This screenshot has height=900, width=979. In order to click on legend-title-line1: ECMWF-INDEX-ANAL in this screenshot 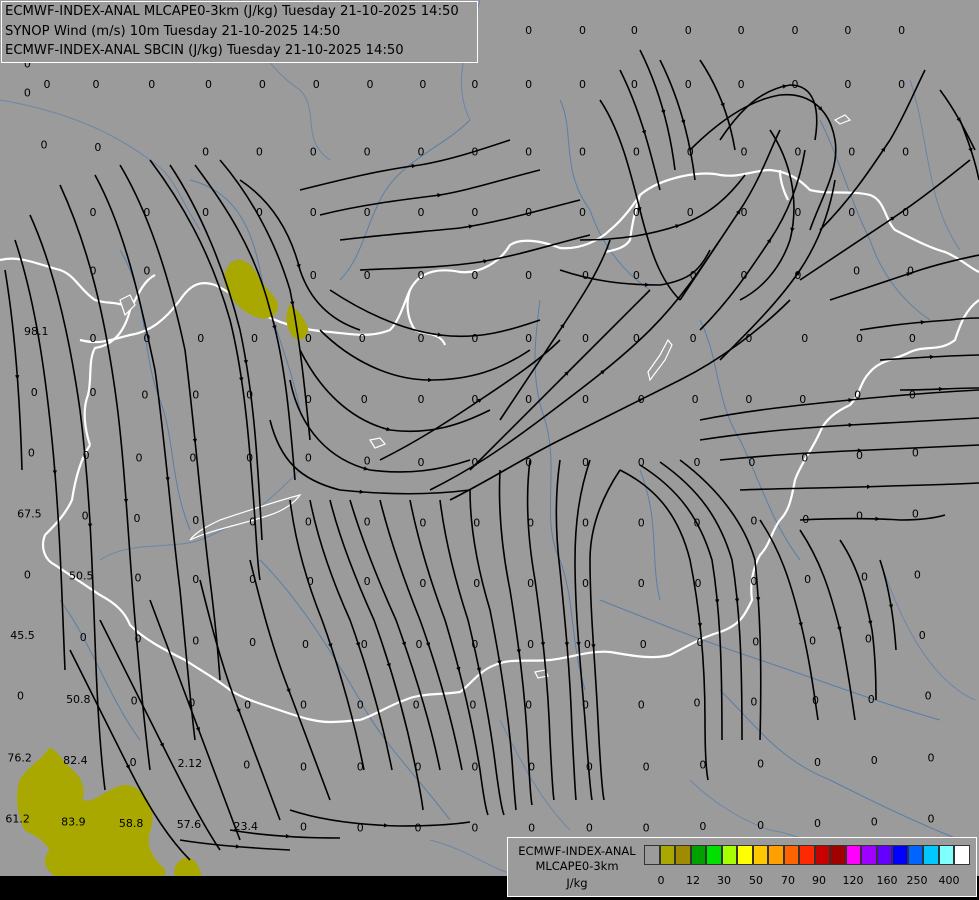, I will do `click(577, 851)`.